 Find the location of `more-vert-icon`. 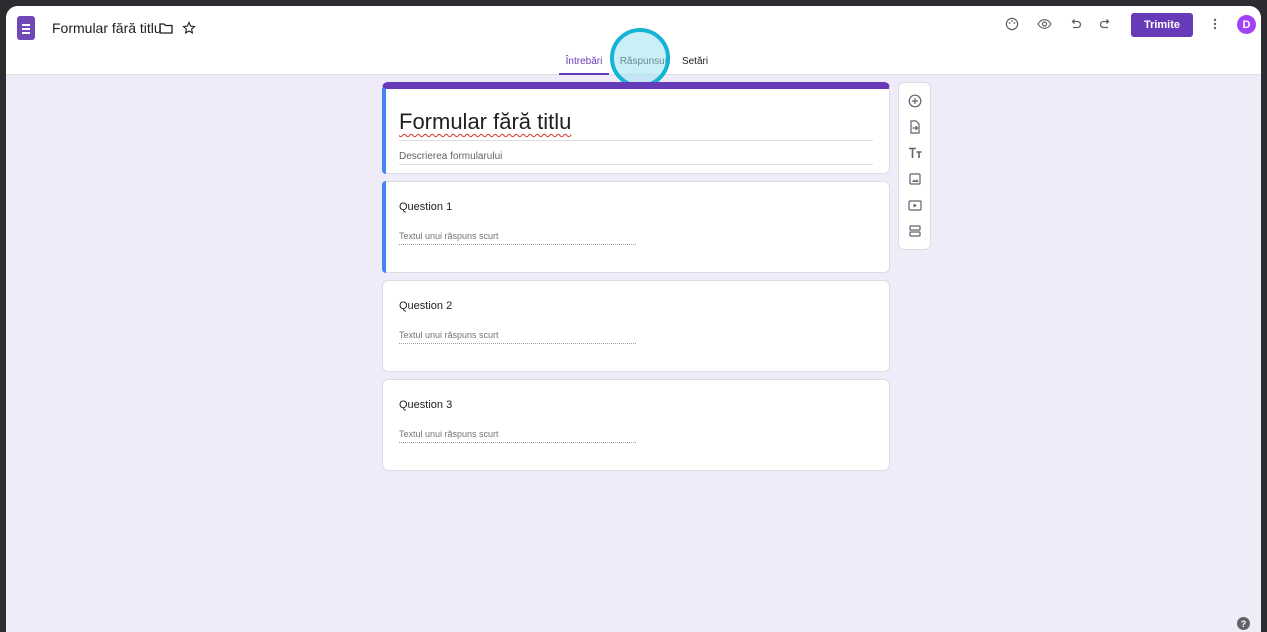

more-vert-icon is located at coordinates (1215, 24).